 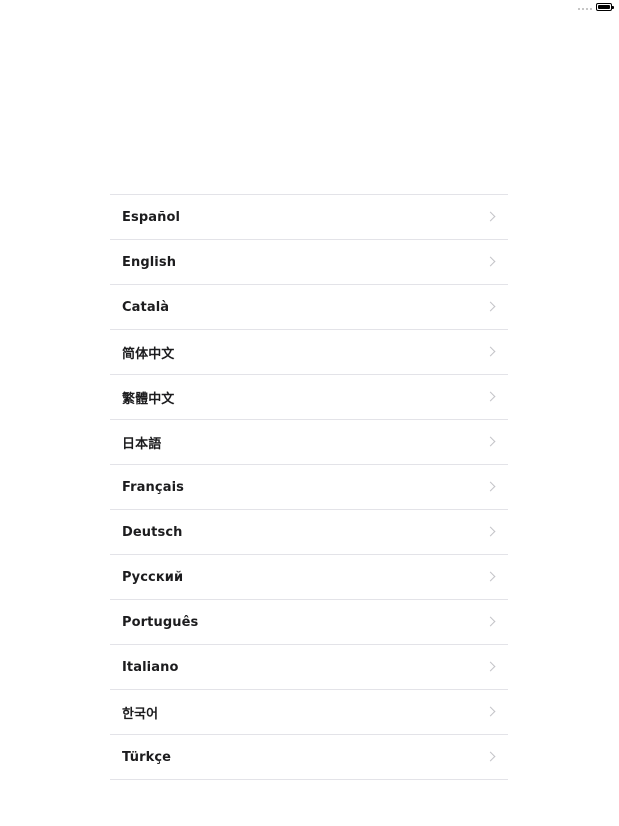 What do you see at coordinates (309, 667) in the screenshot?
I see `language-row-italiano: Italiano` at bounding box center [309, 667].